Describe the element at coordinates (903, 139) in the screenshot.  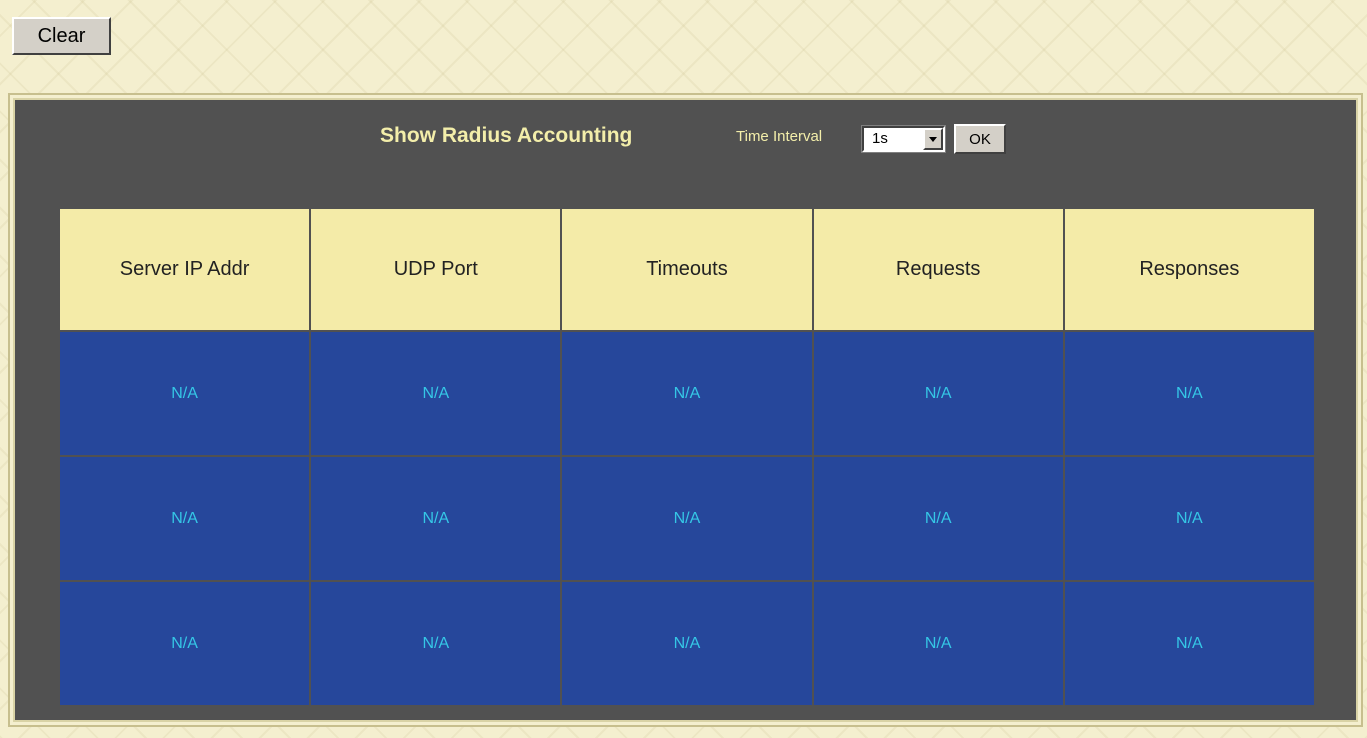
I see `time-interval-select: 1s` at that location.